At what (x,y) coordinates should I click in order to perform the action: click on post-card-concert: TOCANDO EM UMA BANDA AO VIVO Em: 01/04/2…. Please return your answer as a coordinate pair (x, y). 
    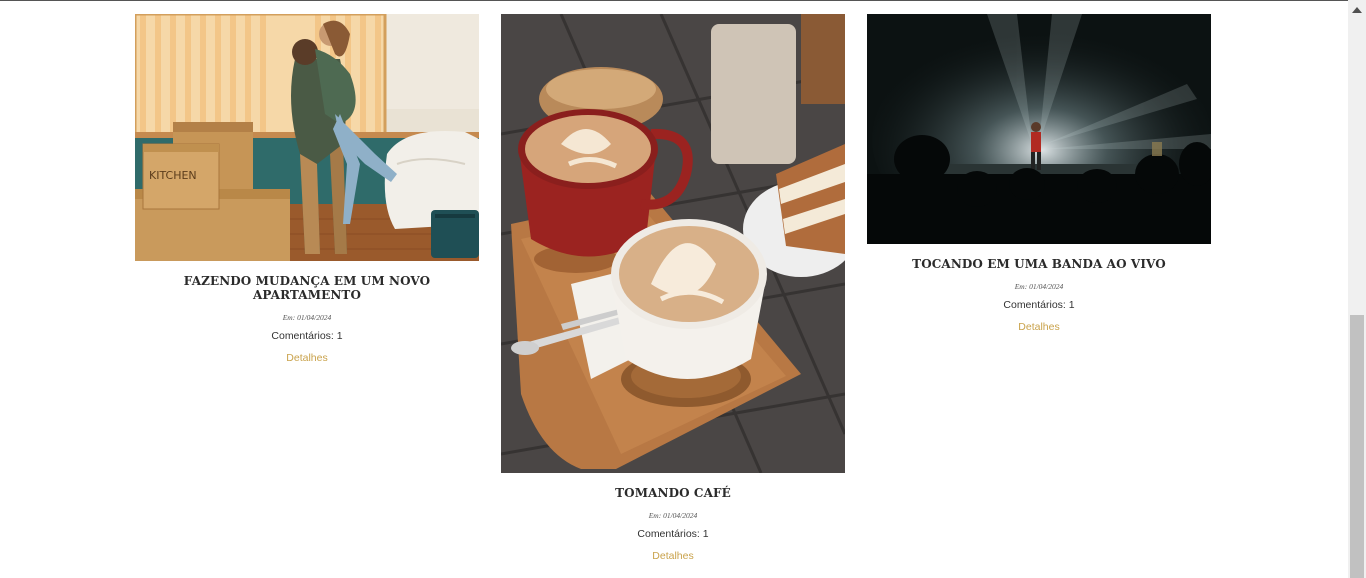
    Looking at the image, I should click on (1039, 174).